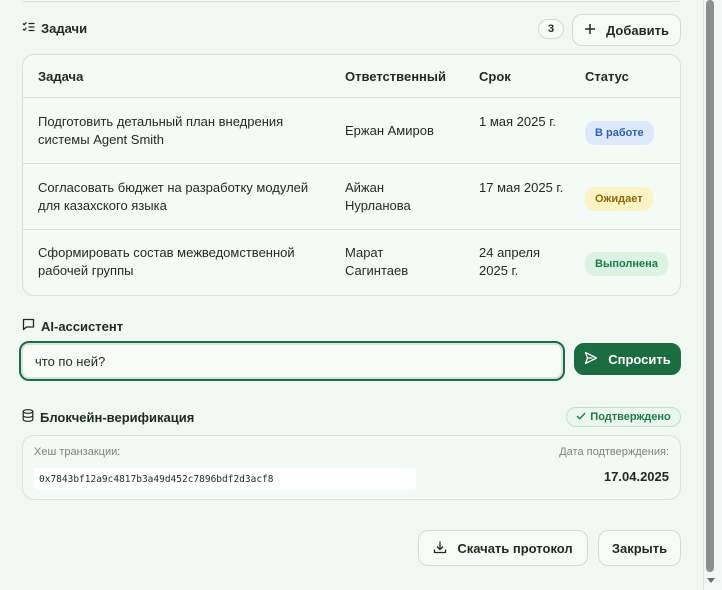  Describe the element at coordinates (607, 76) in the screenshot. I see `column-header-status: Статус` at that location.